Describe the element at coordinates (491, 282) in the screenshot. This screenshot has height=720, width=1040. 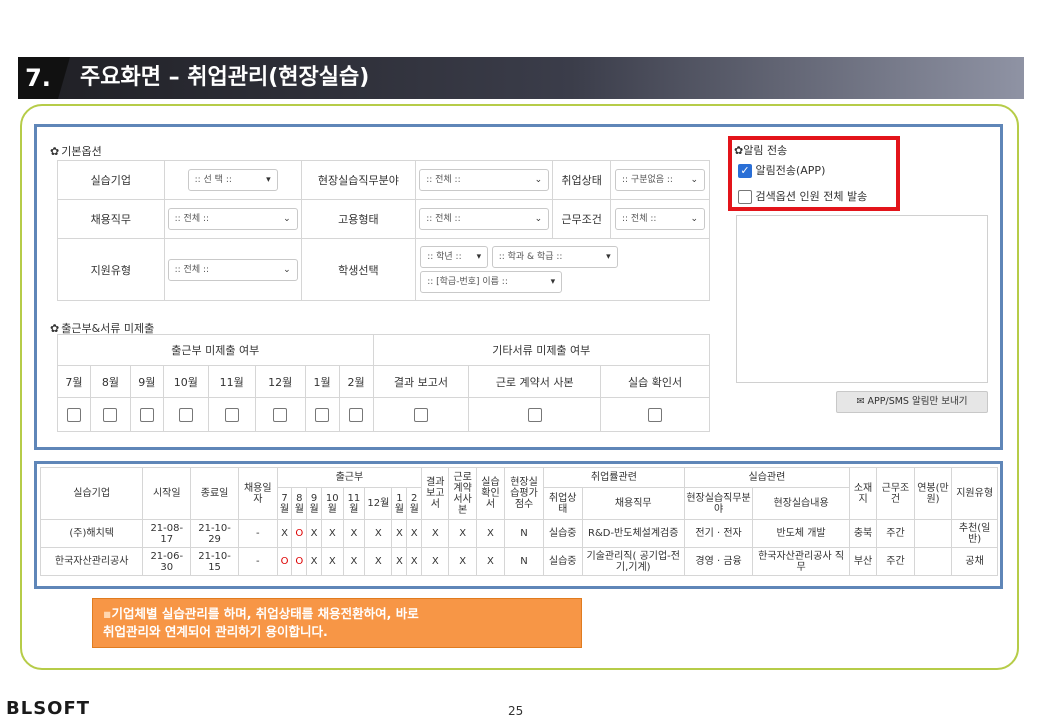
I see `student-name-select: :: [학급-번호] 이름 :: ▾` at that location.